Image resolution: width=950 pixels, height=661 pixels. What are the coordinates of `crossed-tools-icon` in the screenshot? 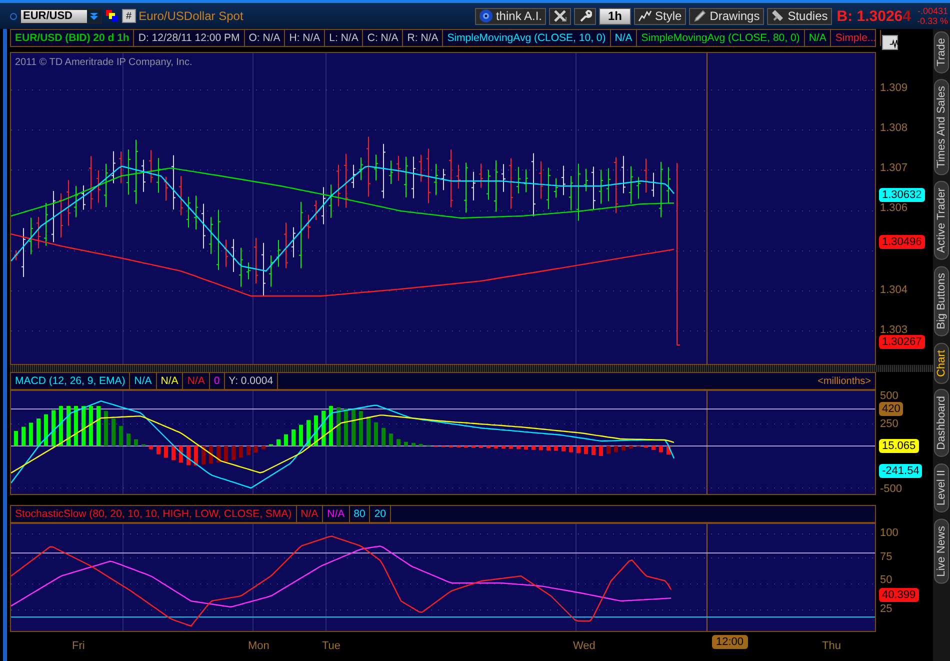 It's located at (560, 16).